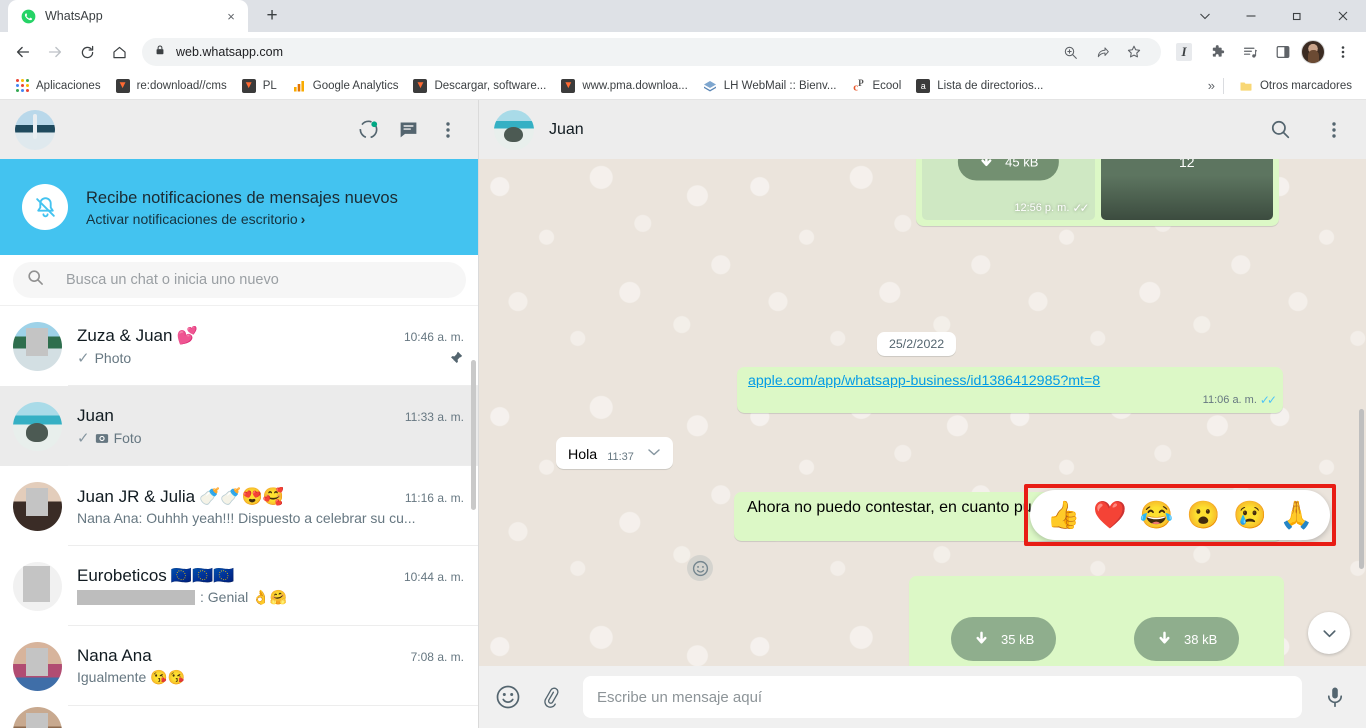  I want to click on bookmark-apps: Aplicaciones, so click(57, 86).